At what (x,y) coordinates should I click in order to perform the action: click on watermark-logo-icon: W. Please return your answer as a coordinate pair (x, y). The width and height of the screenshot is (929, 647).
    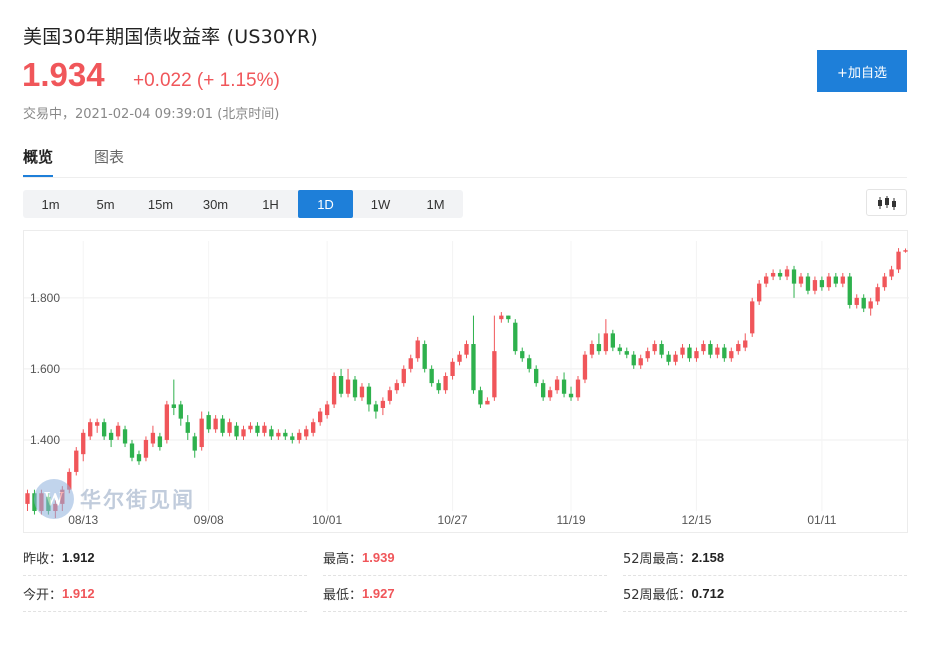
    Looking at the image, I should click on (54, 499).